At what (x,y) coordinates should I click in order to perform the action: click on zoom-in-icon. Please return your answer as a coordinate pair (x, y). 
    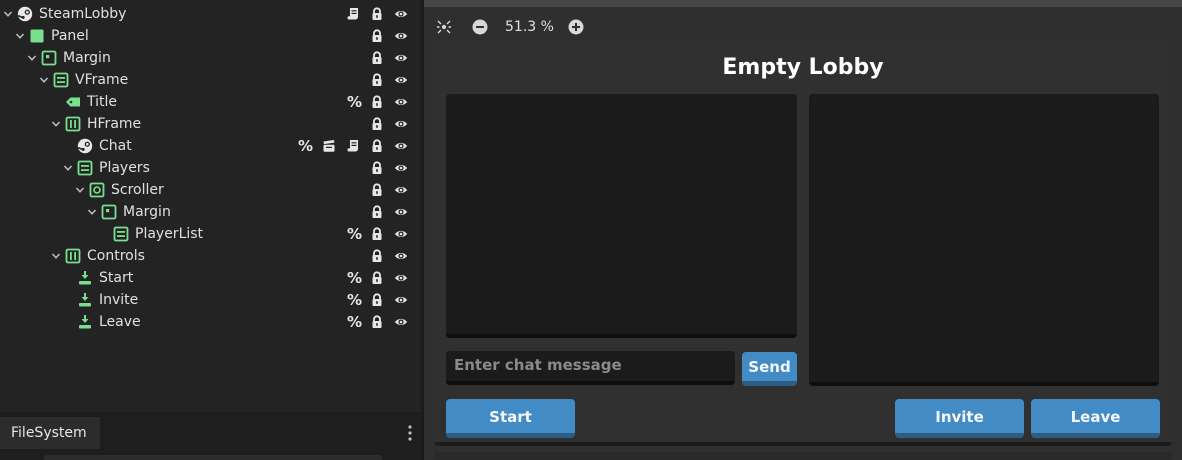
    Looking at the image, I should click on (576, 27).